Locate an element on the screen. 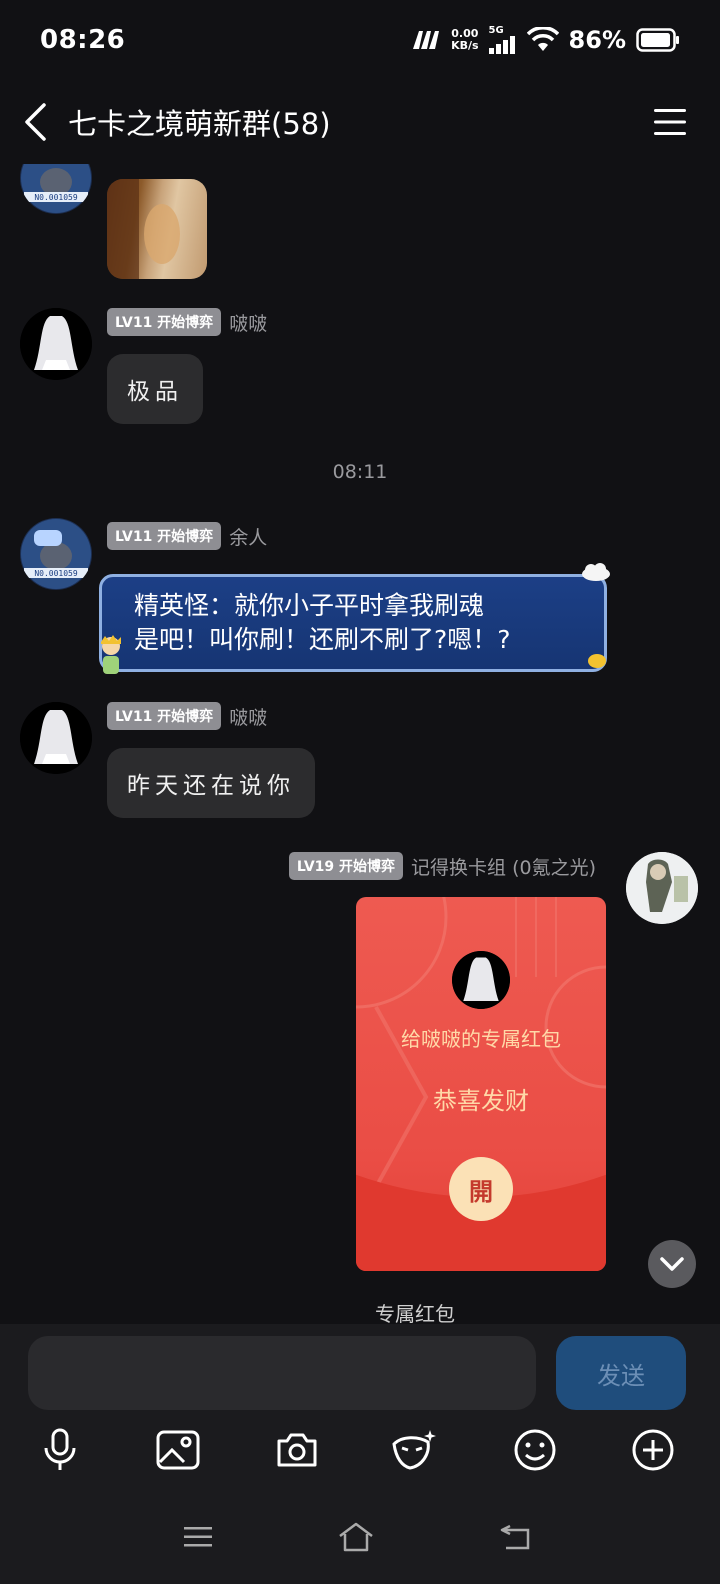 The width and height of the screenshot is (720, 1584). system-nav-bar is located at coordinates (360, 1543).